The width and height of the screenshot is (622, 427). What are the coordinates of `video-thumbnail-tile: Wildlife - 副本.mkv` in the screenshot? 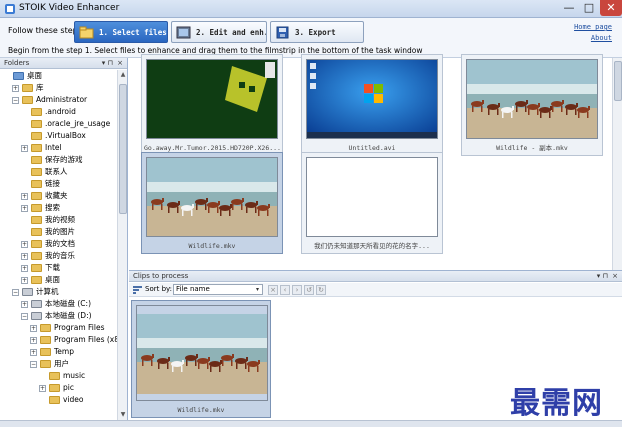 It's located at (532, 105).